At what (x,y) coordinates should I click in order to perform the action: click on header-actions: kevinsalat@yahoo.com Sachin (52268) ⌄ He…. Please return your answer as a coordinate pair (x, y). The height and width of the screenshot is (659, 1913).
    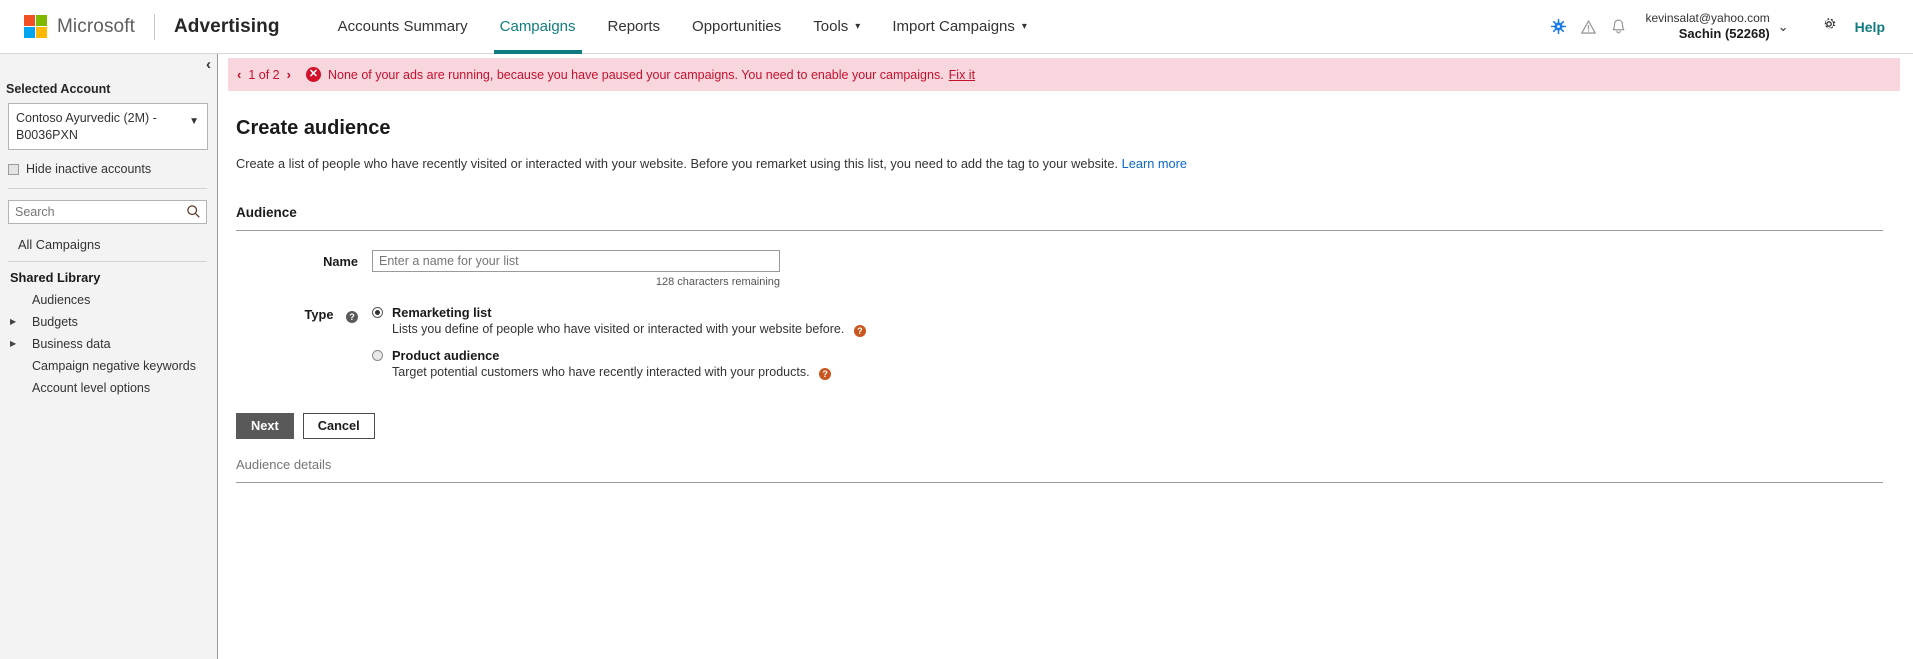
    Looking at the image, I should click on (1728, 26).